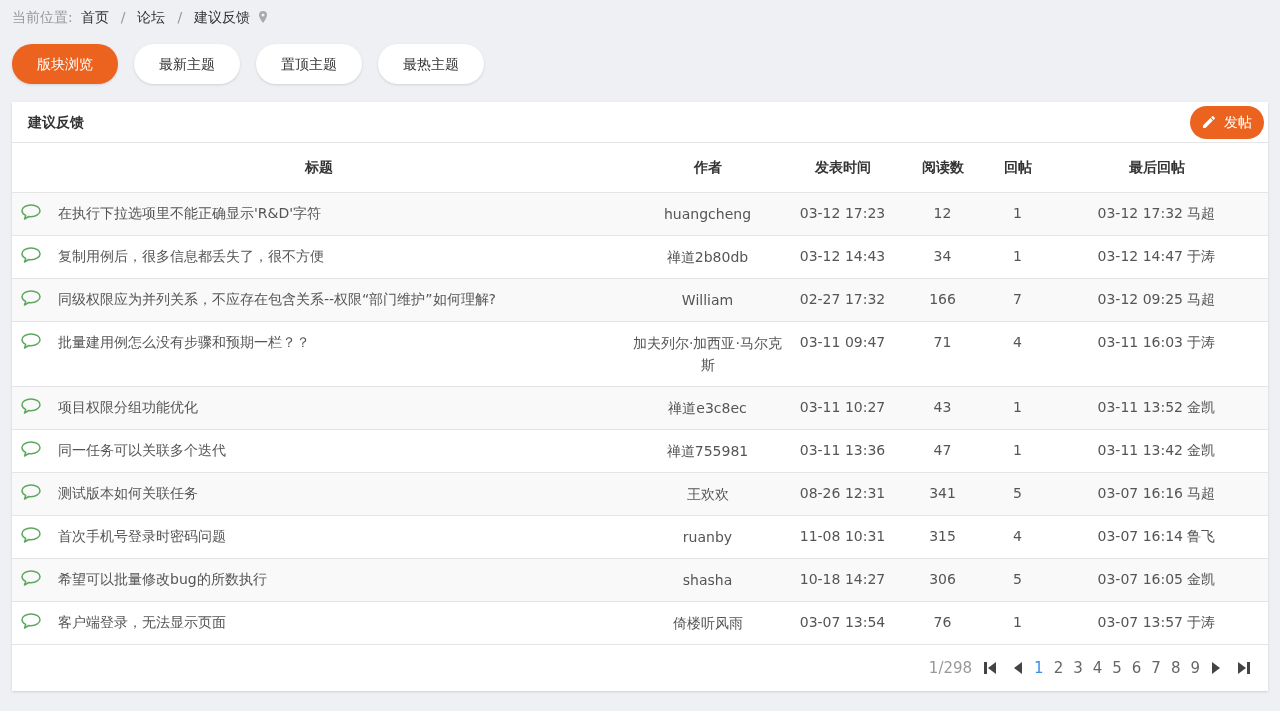  I want to click on last-reply-cell-text: 03-12 09:25 马超, so click(1156, 299).